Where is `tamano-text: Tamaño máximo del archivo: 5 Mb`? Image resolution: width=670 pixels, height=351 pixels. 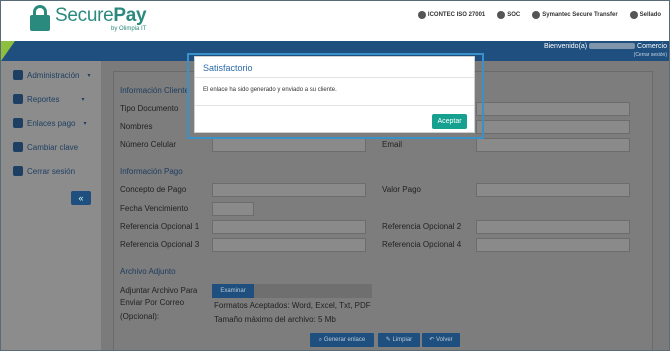 tamano-text: Tamaño máximo del archivo: 5 Mb is located at coordinates (275, 319).